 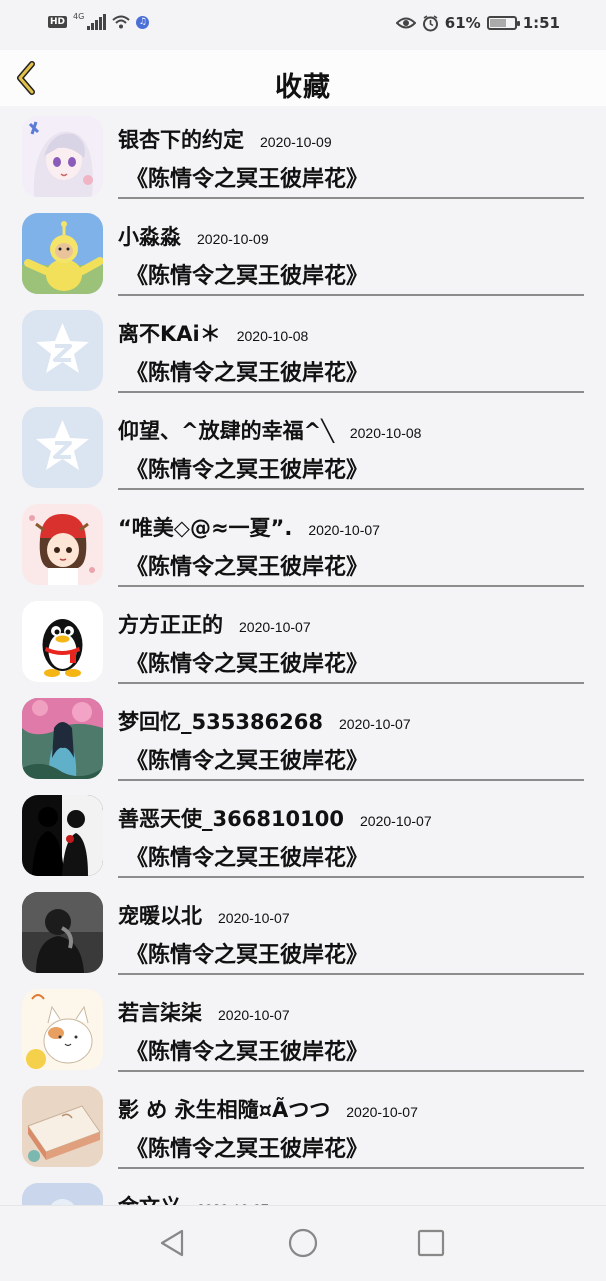 What do you see at coordinates (462, 23) in the screenshot?
I see `battery-percent: 61%` at bounding box center [462, 23].